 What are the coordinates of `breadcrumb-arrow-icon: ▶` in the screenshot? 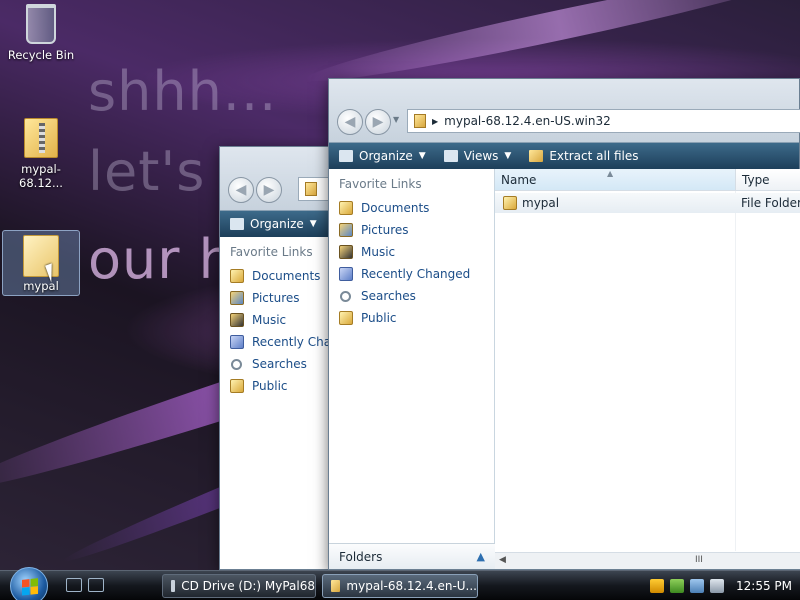 It's located at (435, 121).